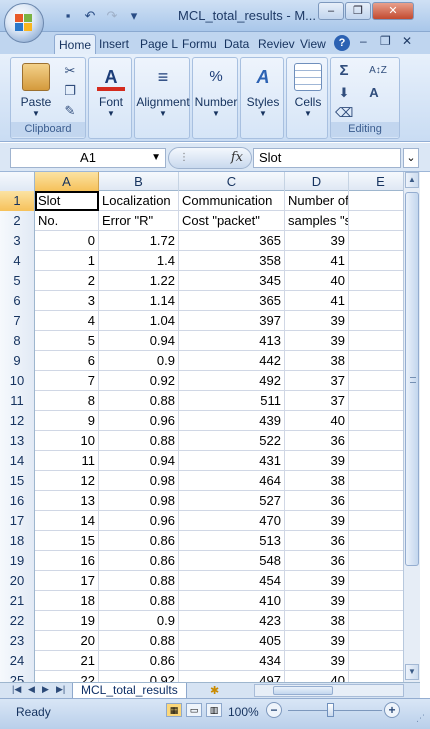 This screenshot has width=430, height=729. What do you see at coordinates (327, 158) in the screenshot?
I see `formula-input: Slot` at bounding box center [327, 158].